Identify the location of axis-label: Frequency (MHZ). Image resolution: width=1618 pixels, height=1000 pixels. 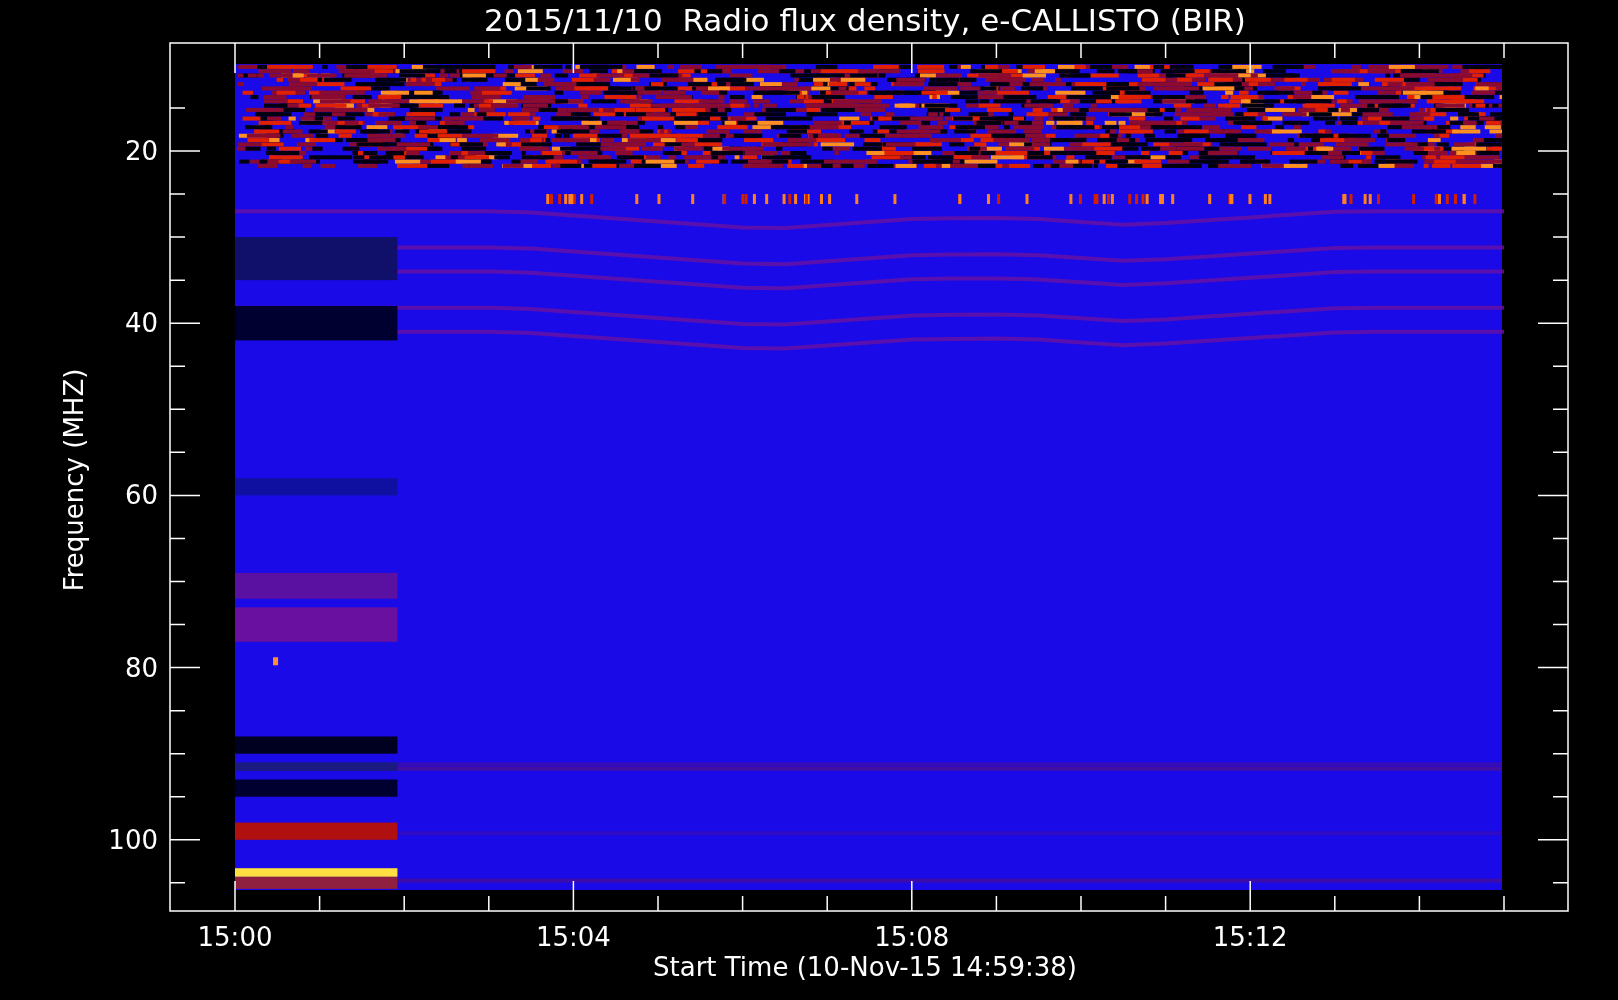
(74, 480).